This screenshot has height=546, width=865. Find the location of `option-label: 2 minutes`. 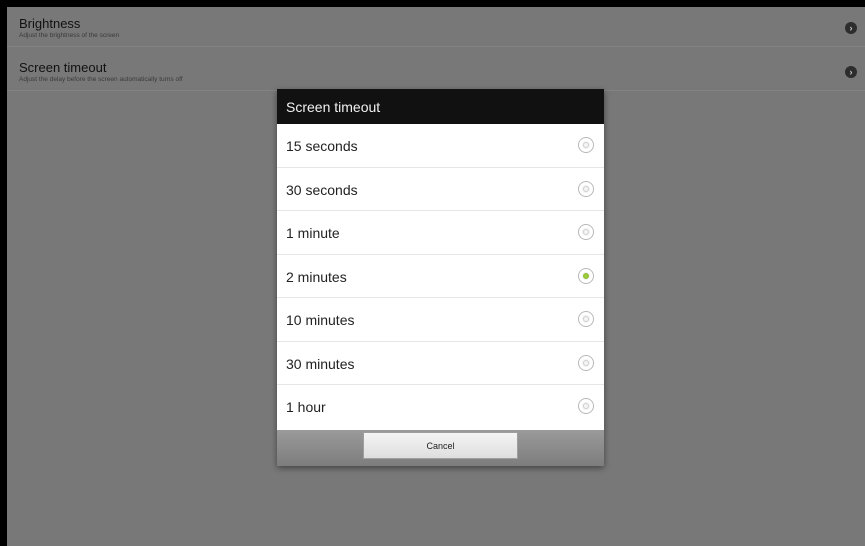

option-label: 2 minutes is located at coordinates (316, 276).